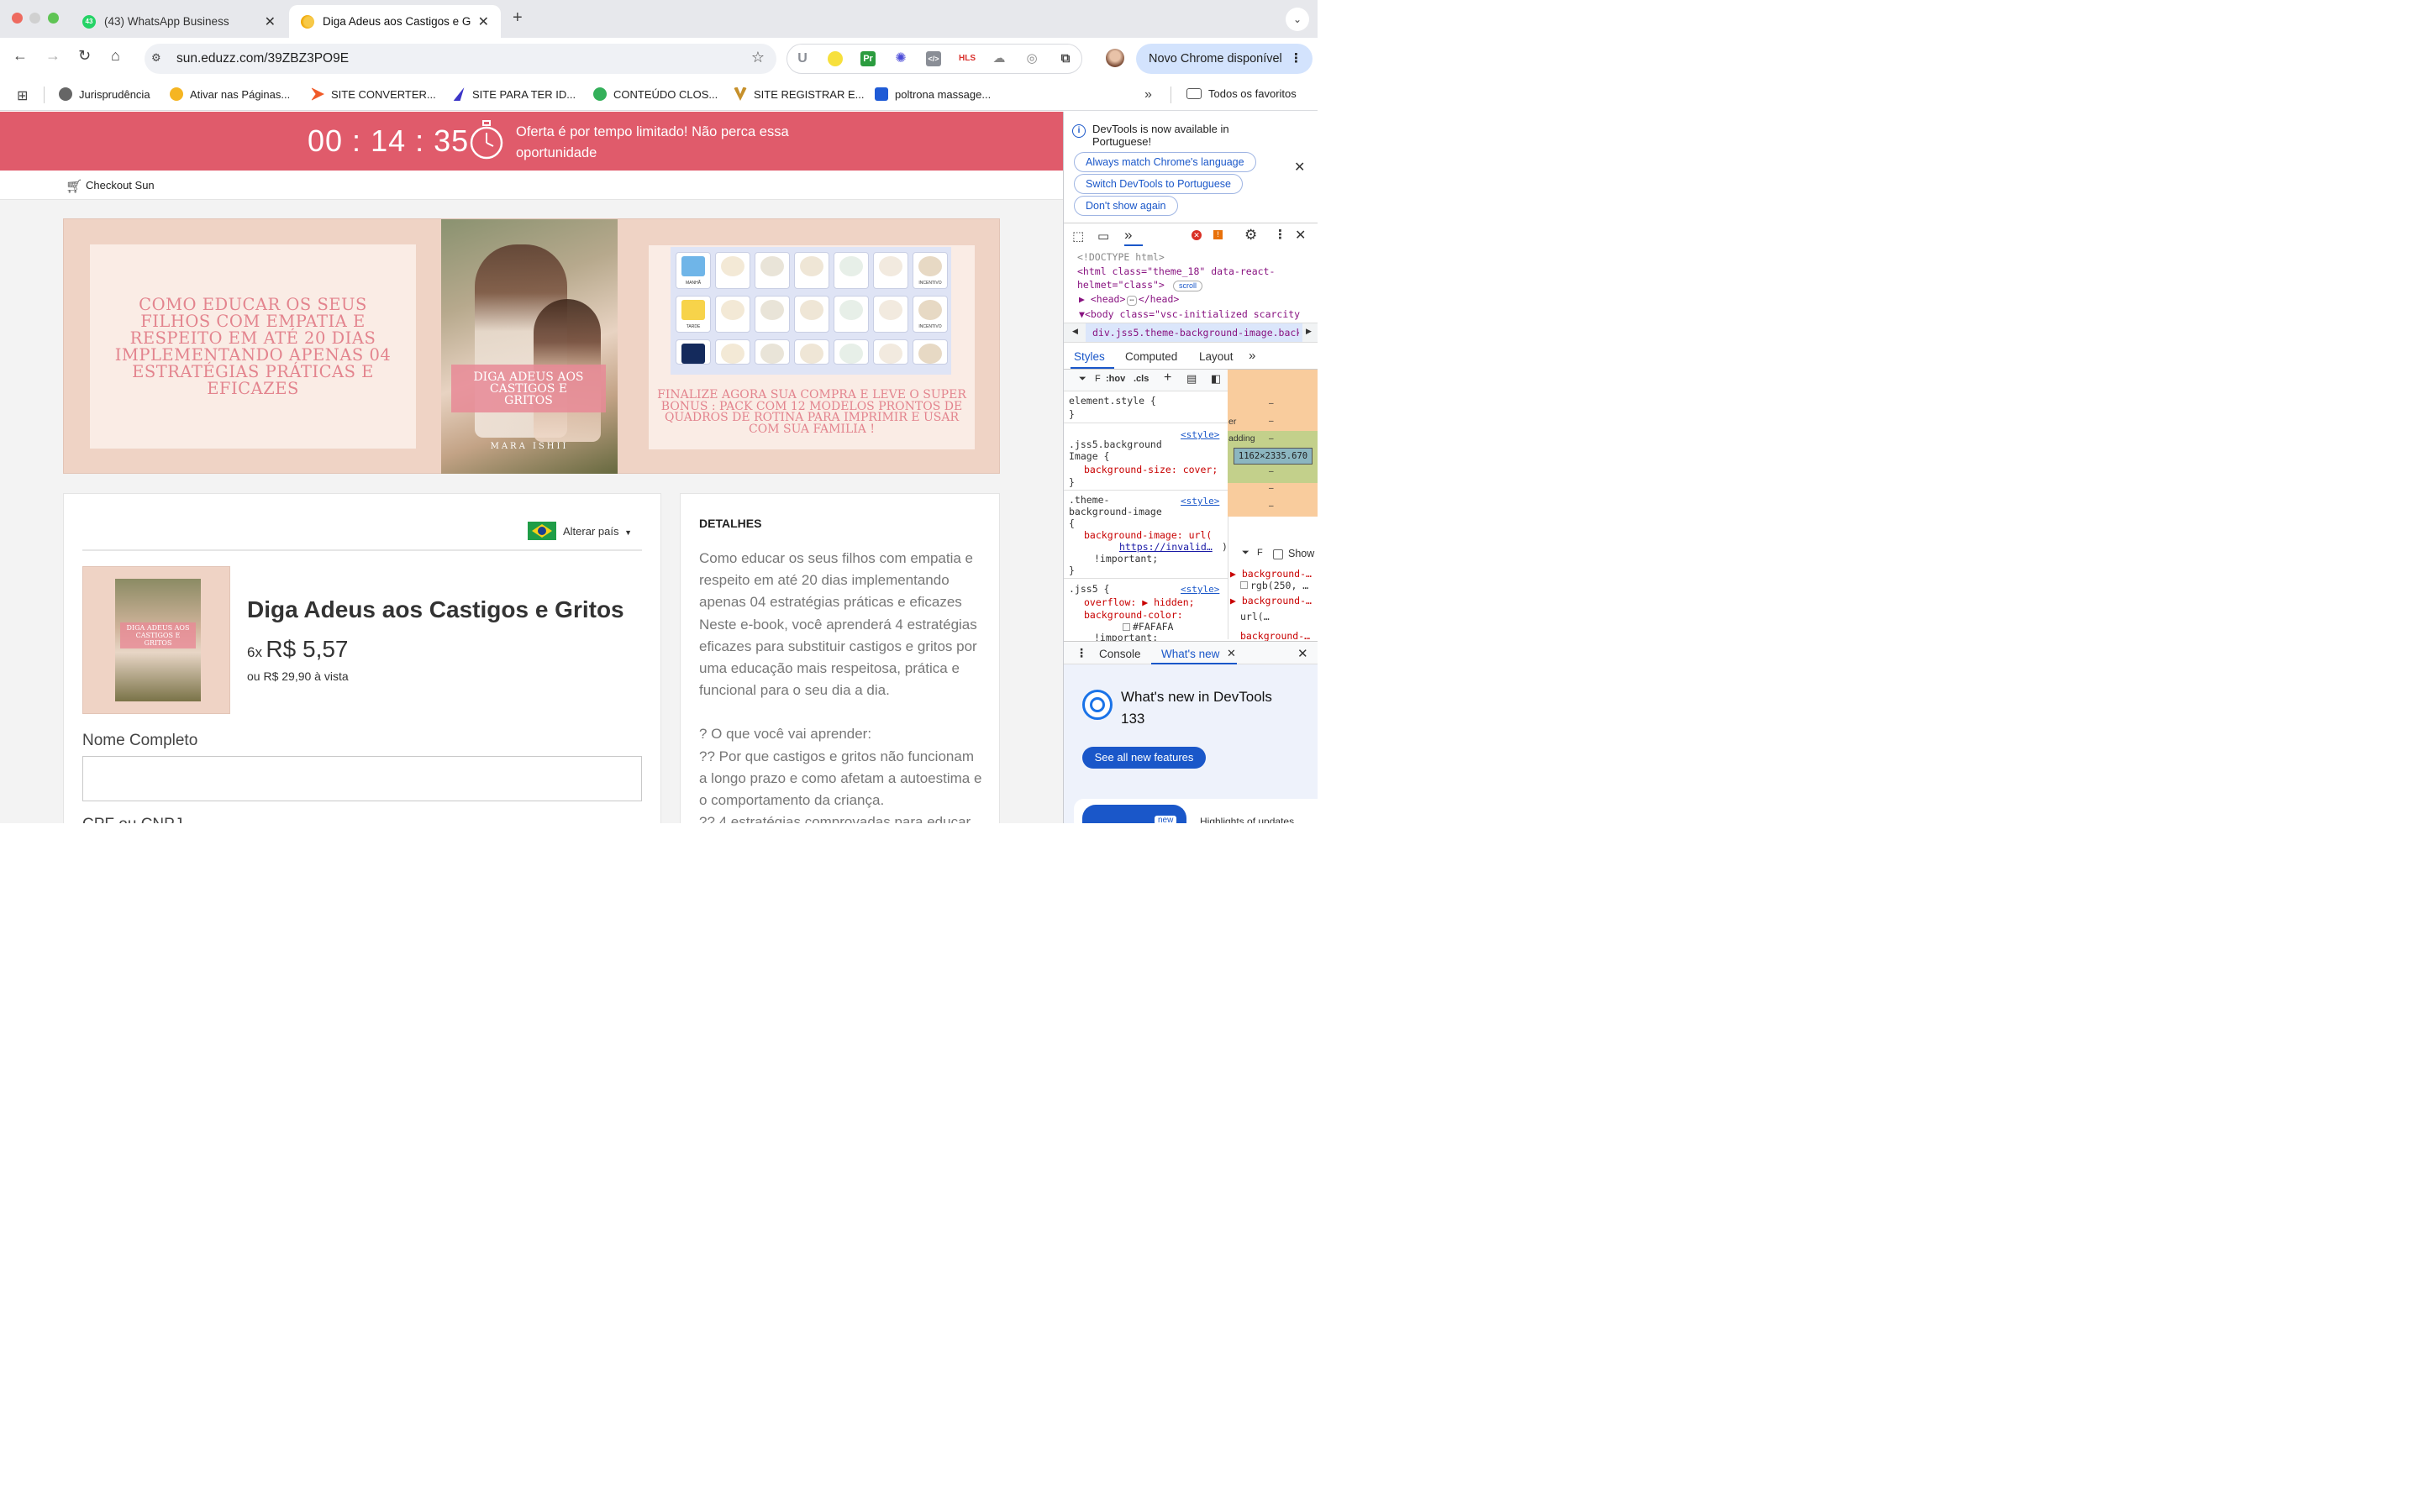 This screenshot has height=1512, width=2420. I want to click on close-notice-icon: ✕, so click(1299, 167).